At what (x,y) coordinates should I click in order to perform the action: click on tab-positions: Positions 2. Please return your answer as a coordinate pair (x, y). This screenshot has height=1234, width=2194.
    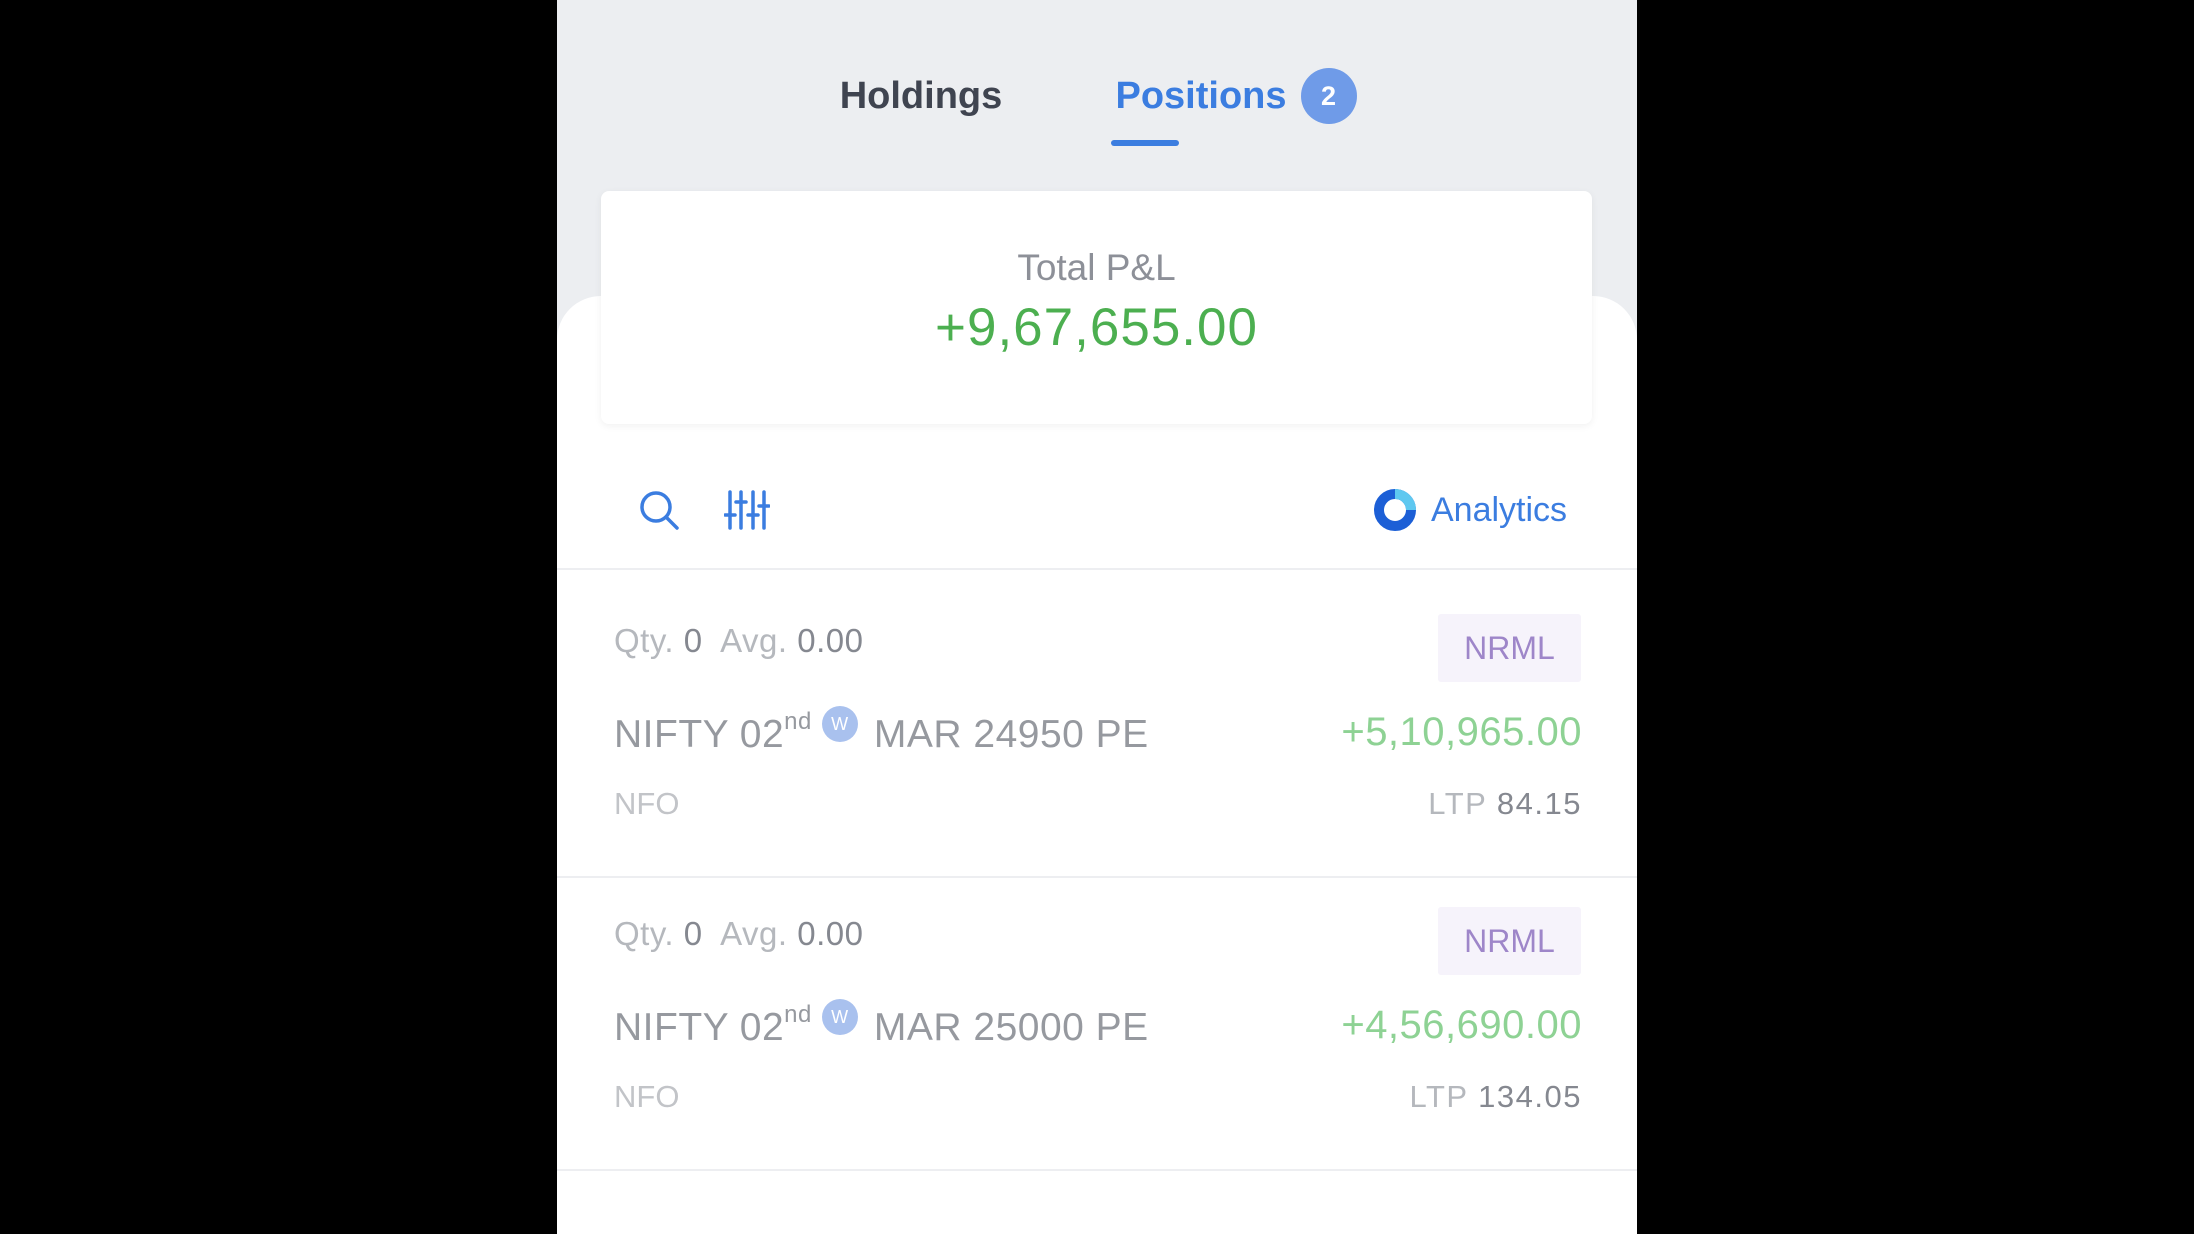
    Looking at the image, I should click on (1236, 96).